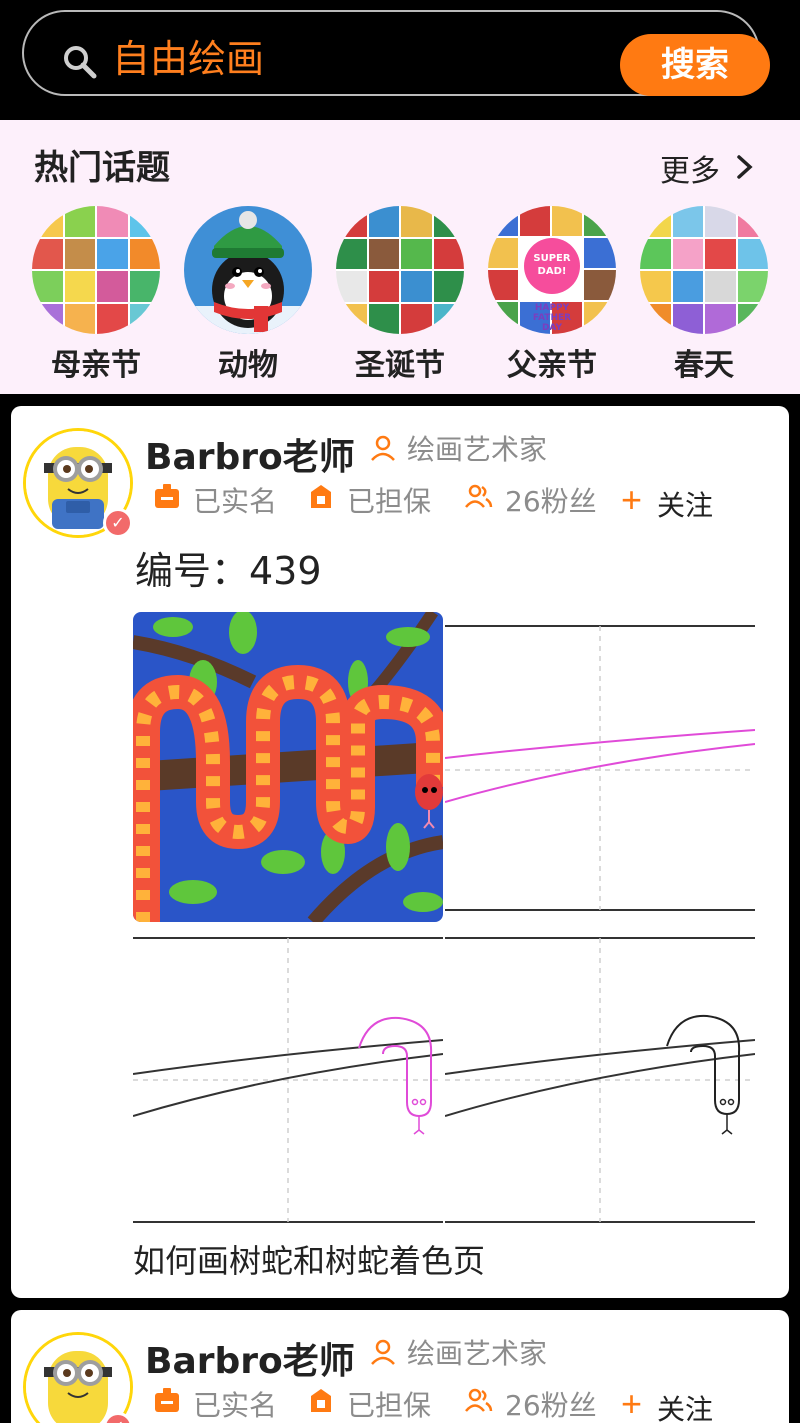 The height and width of the screenshot is (1423, 800). What do you see at coordinates (552, 365) in the screenshot?
I see `topic-label: 父亲节` at bounding box center [552, 365].